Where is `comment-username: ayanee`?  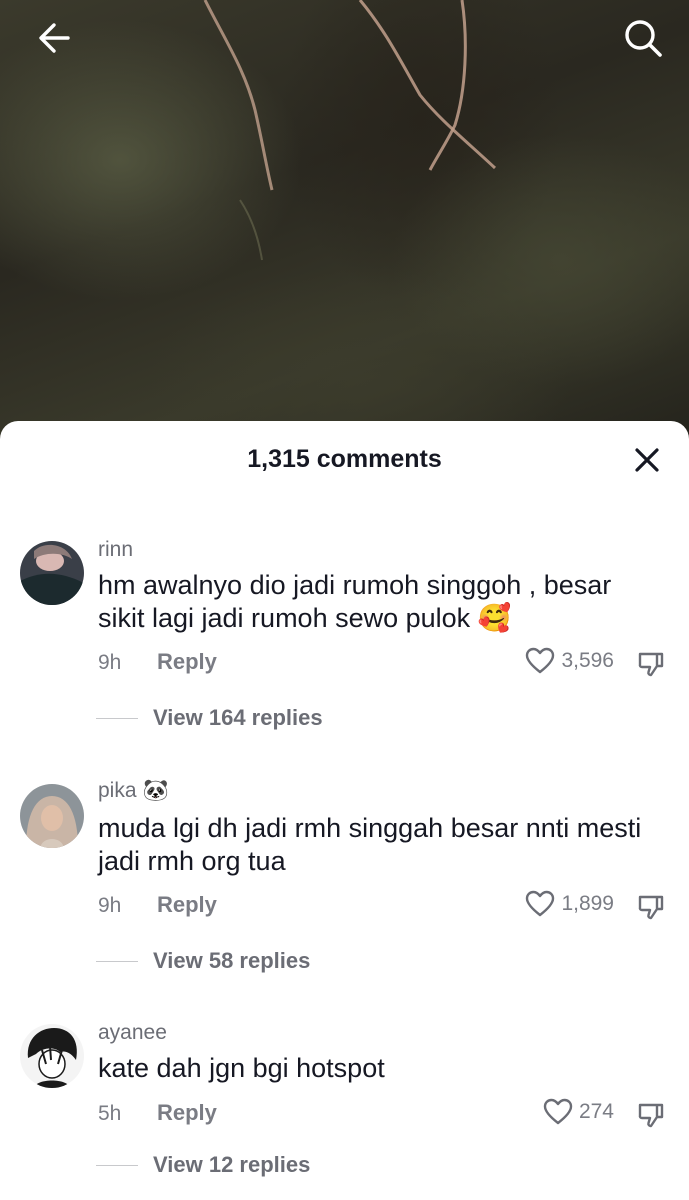
comment-username: ayanee is located at coordinates (132, 1033).